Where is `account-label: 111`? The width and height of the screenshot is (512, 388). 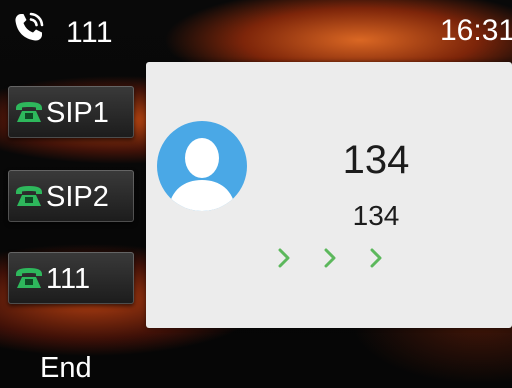
account-label: 111 is located at coordinates (90, 32).